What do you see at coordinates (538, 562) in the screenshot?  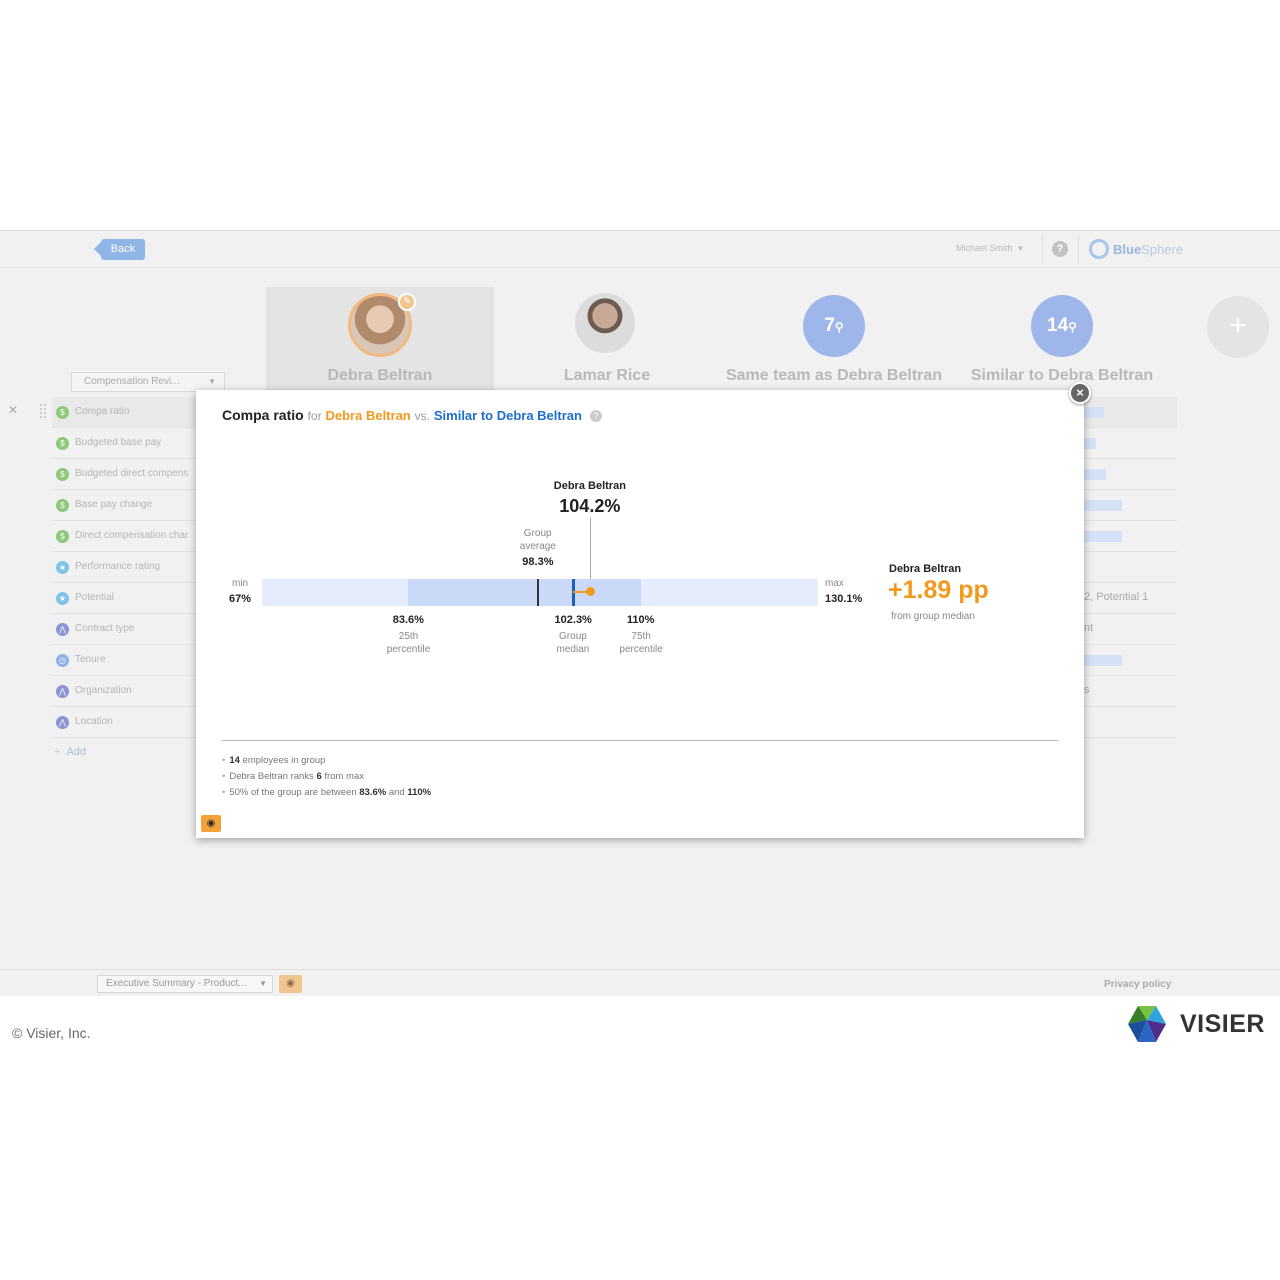 I see `avg-value-label: 98.3%` at bounding box center [538, 562].